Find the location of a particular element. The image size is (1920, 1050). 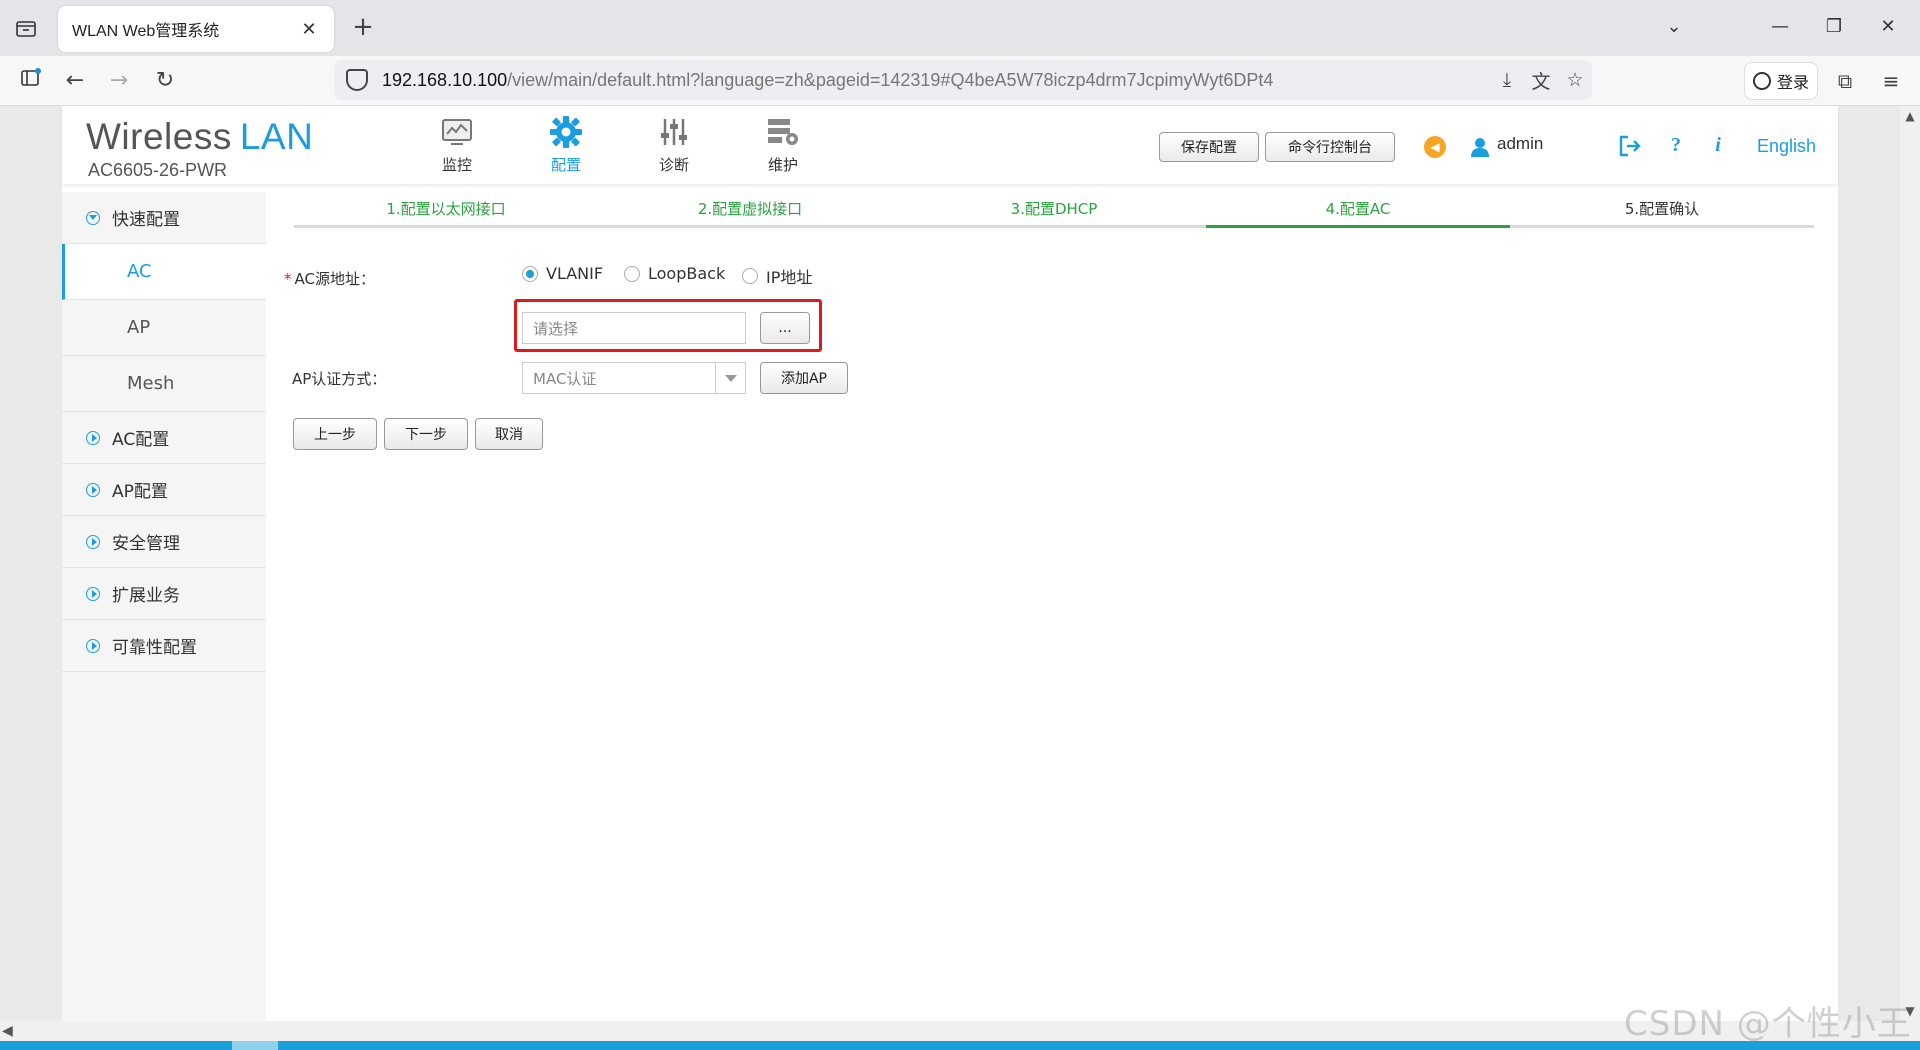

step-ac: 4.配置AC is located at coordinates (1358, 210).